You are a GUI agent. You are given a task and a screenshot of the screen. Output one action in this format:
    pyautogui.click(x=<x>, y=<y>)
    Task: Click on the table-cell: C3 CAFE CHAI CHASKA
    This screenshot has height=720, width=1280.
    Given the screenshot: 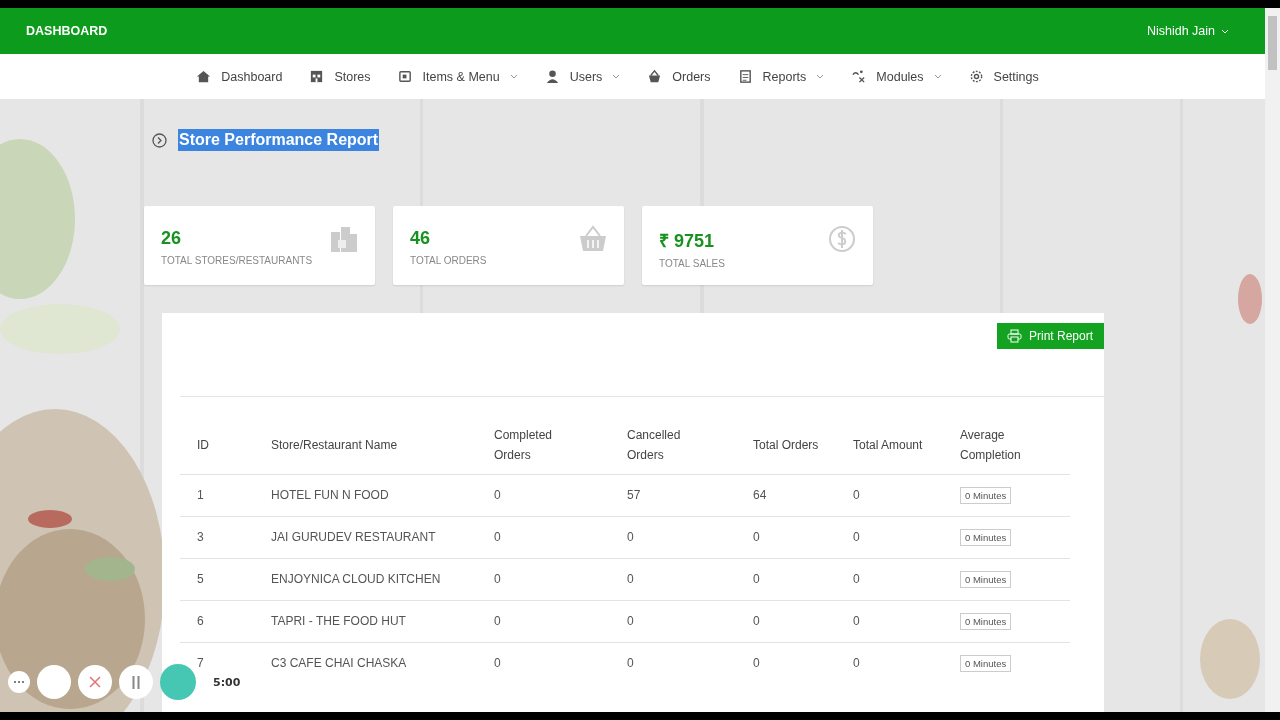 What is the action you would take?
    pyautogui.click(x=339, y=663)
    